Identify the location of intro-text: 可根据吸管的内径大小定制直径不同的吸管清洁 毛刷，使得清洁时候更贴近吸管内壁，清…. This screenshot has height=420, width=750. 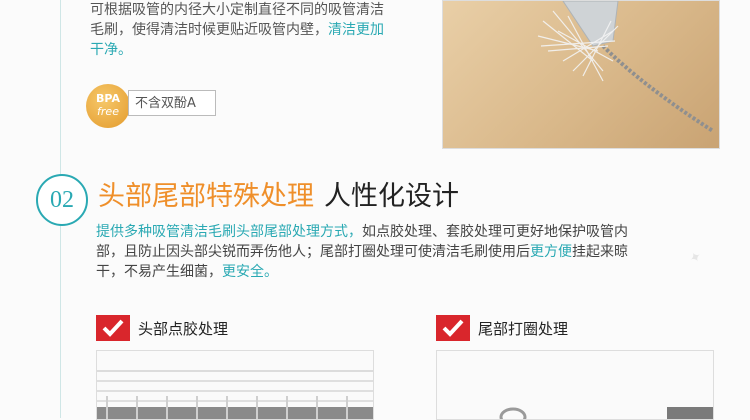
(255, 30).